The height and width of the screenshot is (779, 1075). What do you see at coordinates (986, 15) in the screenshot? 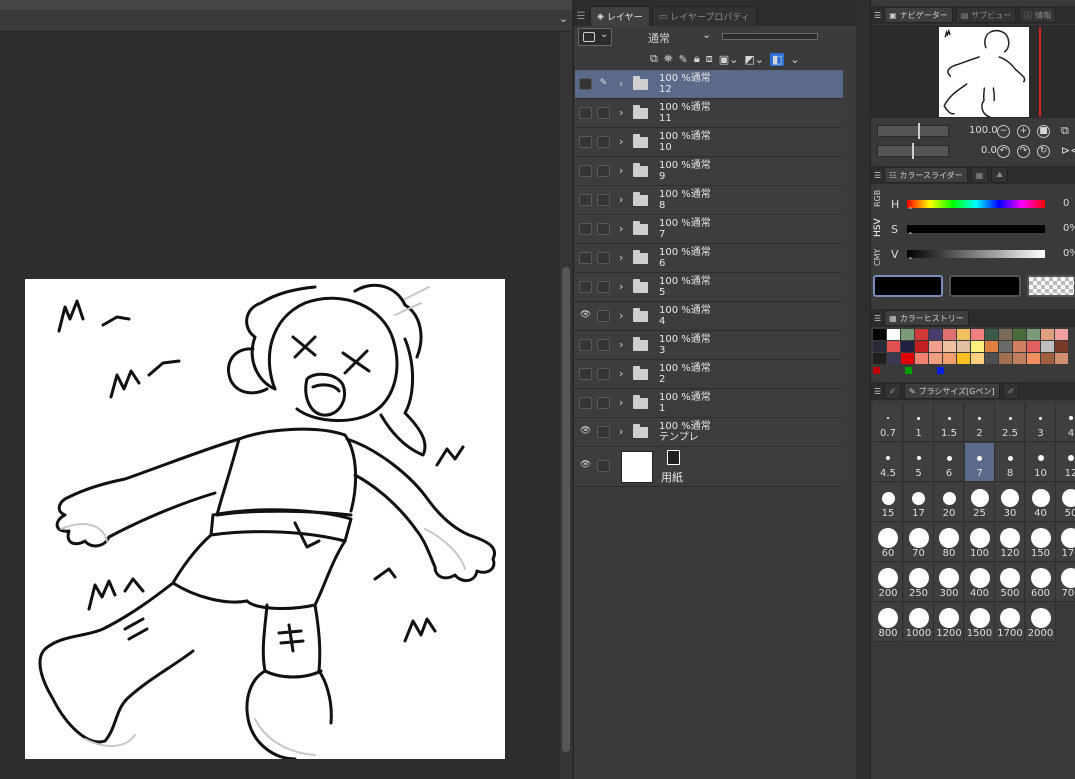
I see `tab-subview: ▤ サブビュー` at bounding box center [986, 15].